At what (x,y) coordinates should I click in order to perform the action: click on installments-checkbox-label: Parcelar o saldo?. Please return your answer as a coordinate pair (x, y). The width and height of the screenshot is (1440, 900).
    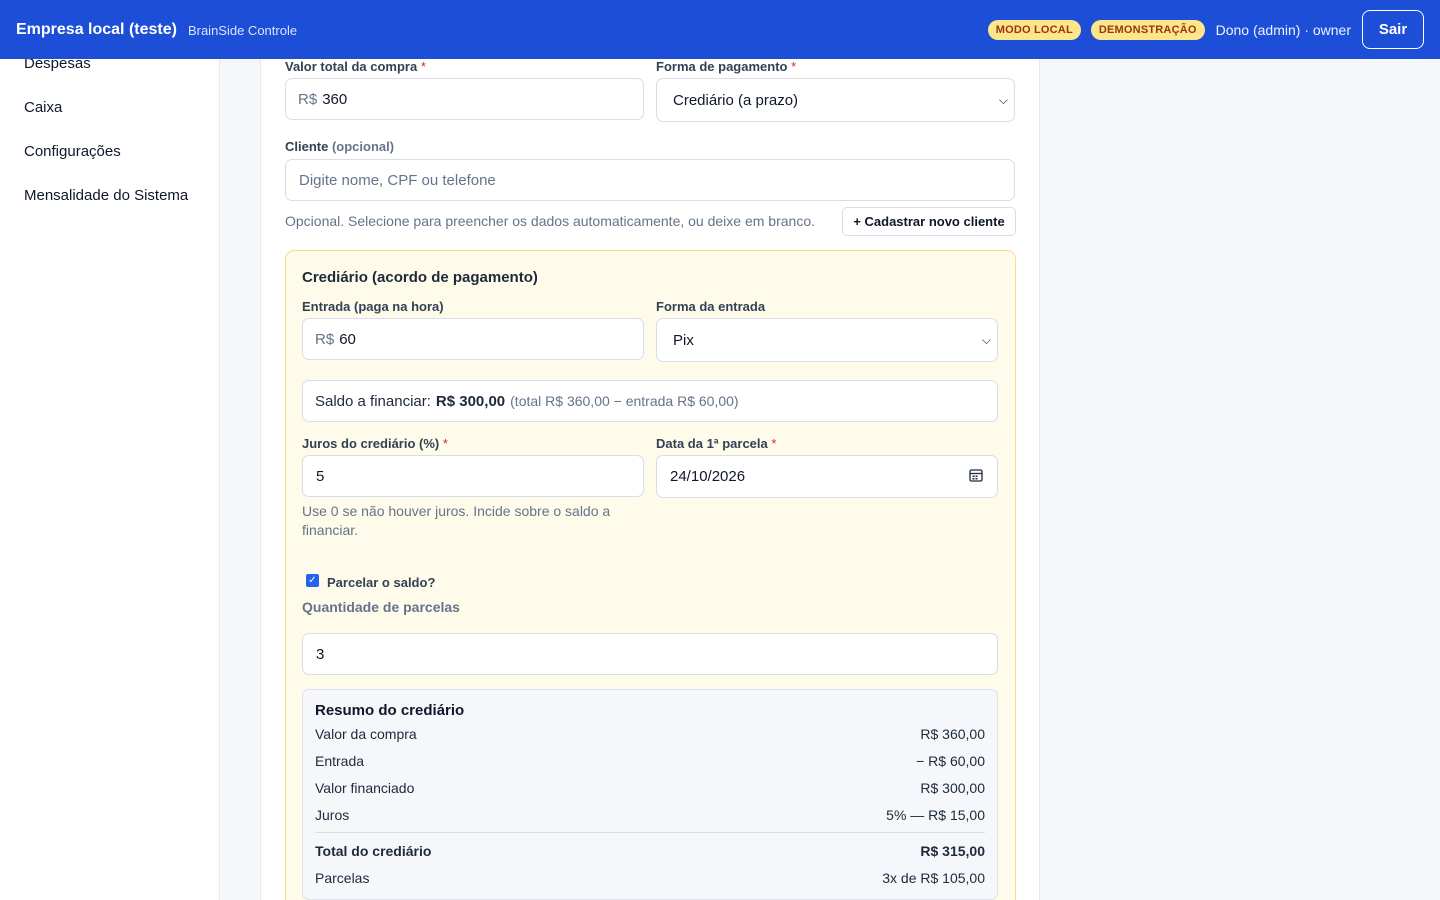
    Looking at the image, I should click on (381, 582).